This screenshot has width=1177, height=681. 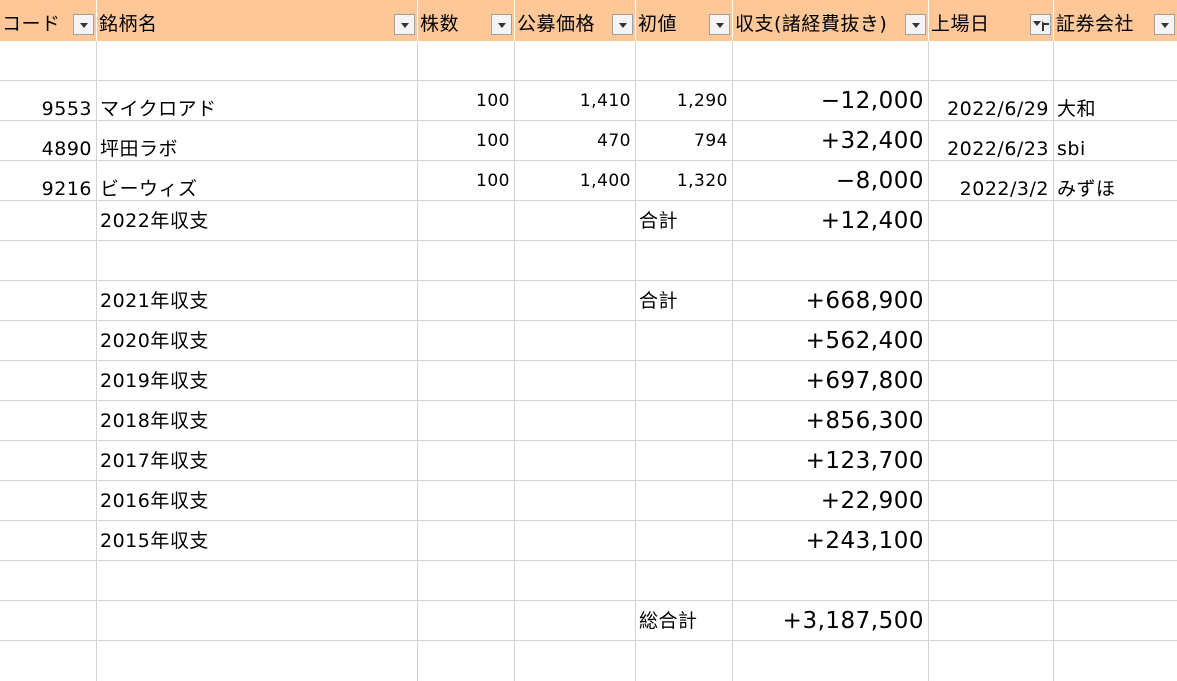 What do you see at coordinates (684, 221) in the screenshot?
I see `cell-total-label: 合計` at bounding box center [684, 221].